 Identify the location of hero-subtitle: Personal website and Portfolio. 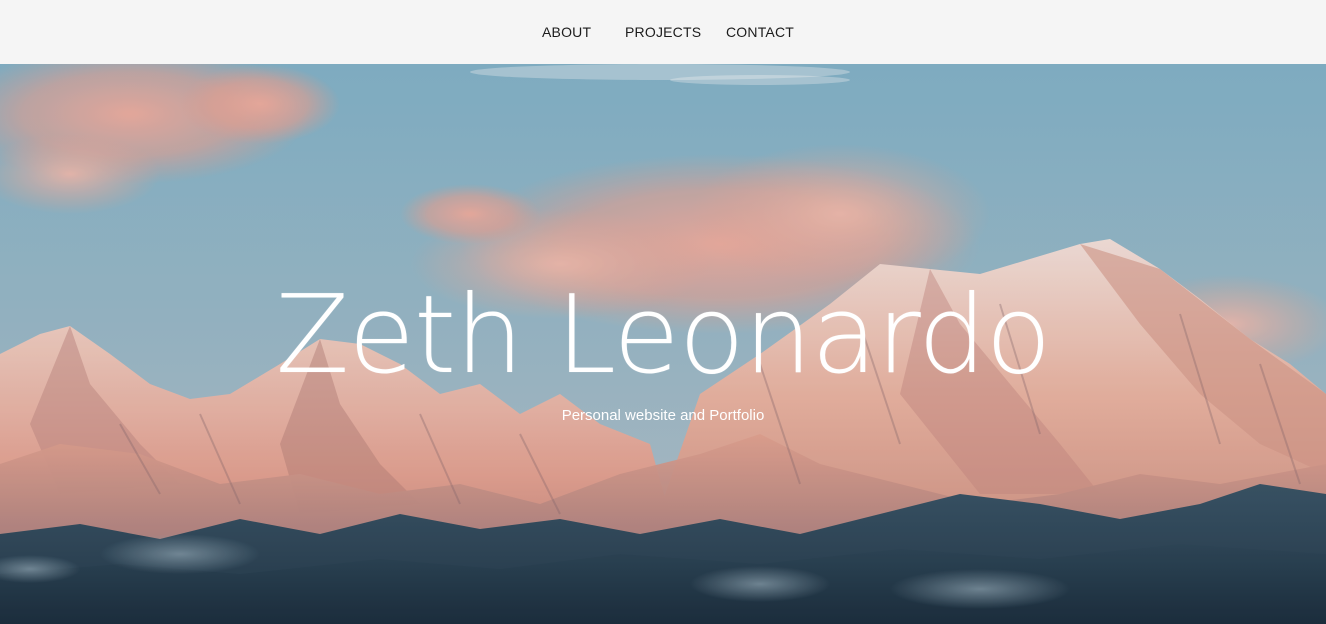
(663, 415).